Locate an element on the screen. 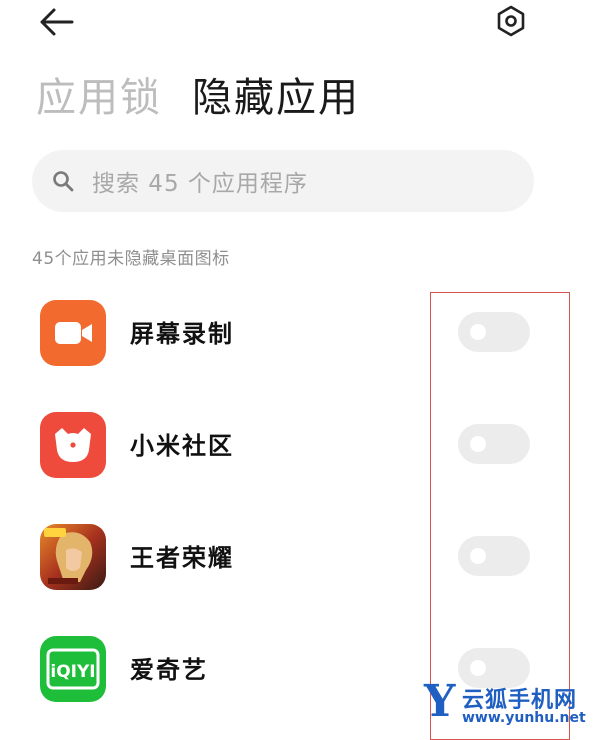 This screenshot has width=600, height=740. settings-button is located at coordinates (511, 21).